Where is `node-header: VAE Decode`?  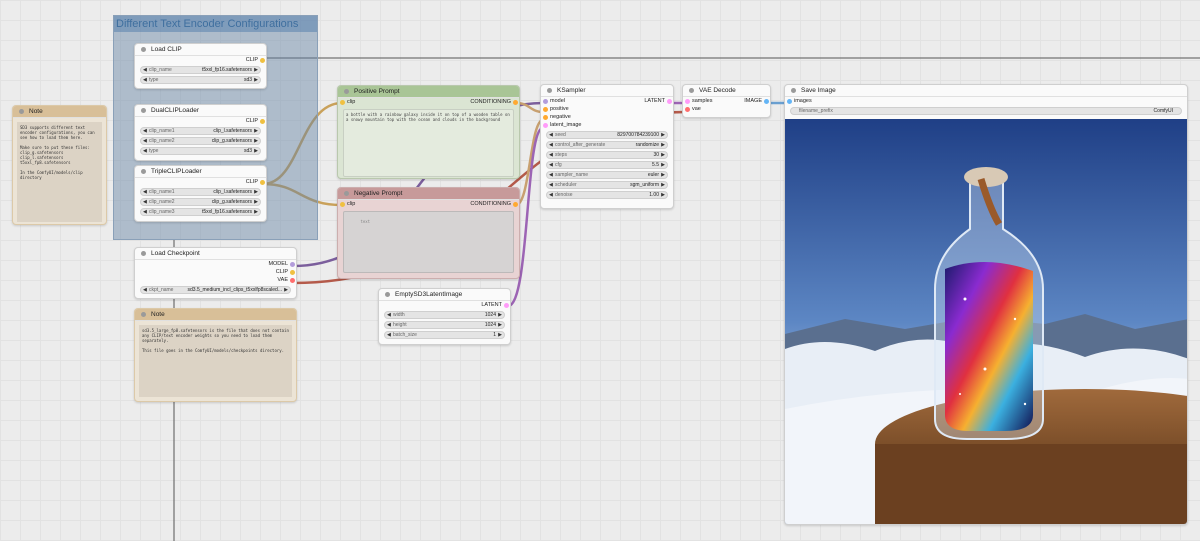
node-header: VAE Decode is located at coordinates (726, 91).